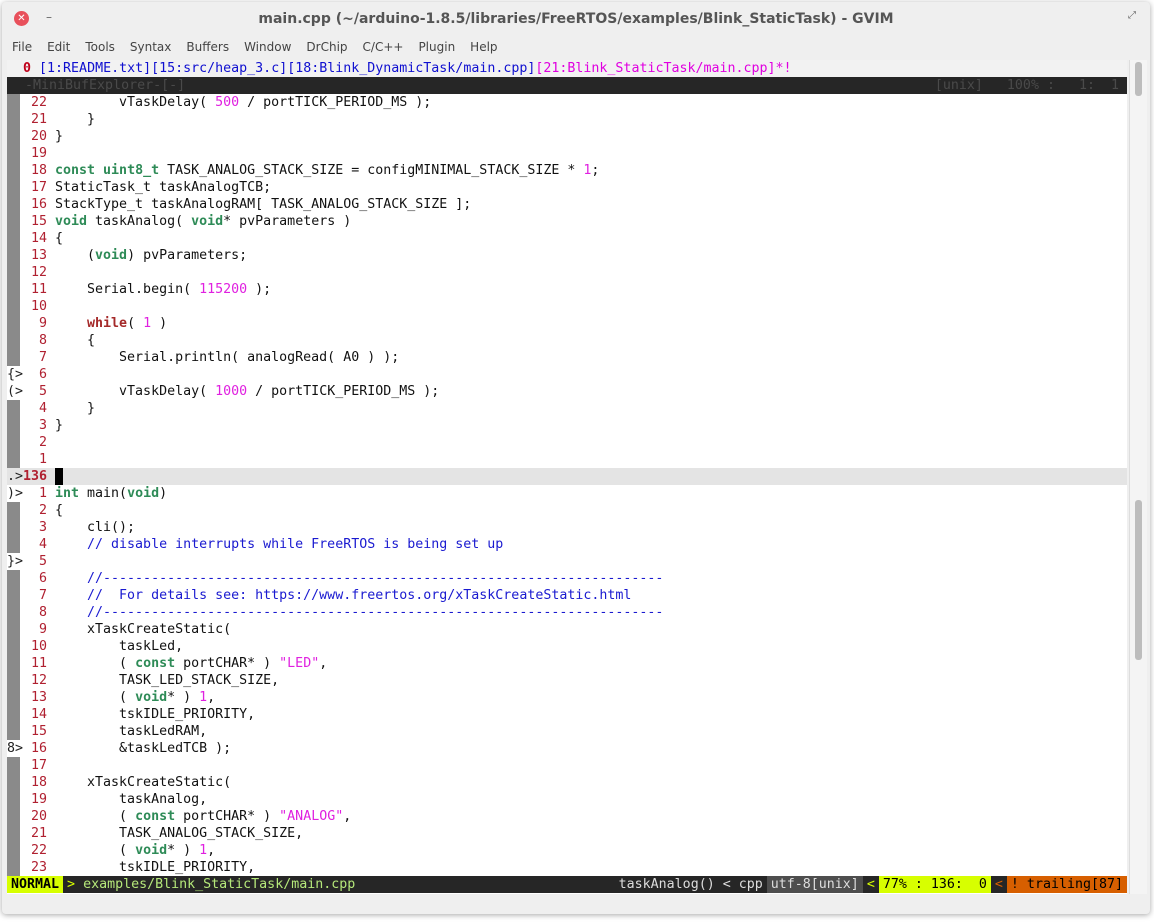 This screenshot has height=922, width=1154. I want to click on code-line: 1, so click(567, 459).